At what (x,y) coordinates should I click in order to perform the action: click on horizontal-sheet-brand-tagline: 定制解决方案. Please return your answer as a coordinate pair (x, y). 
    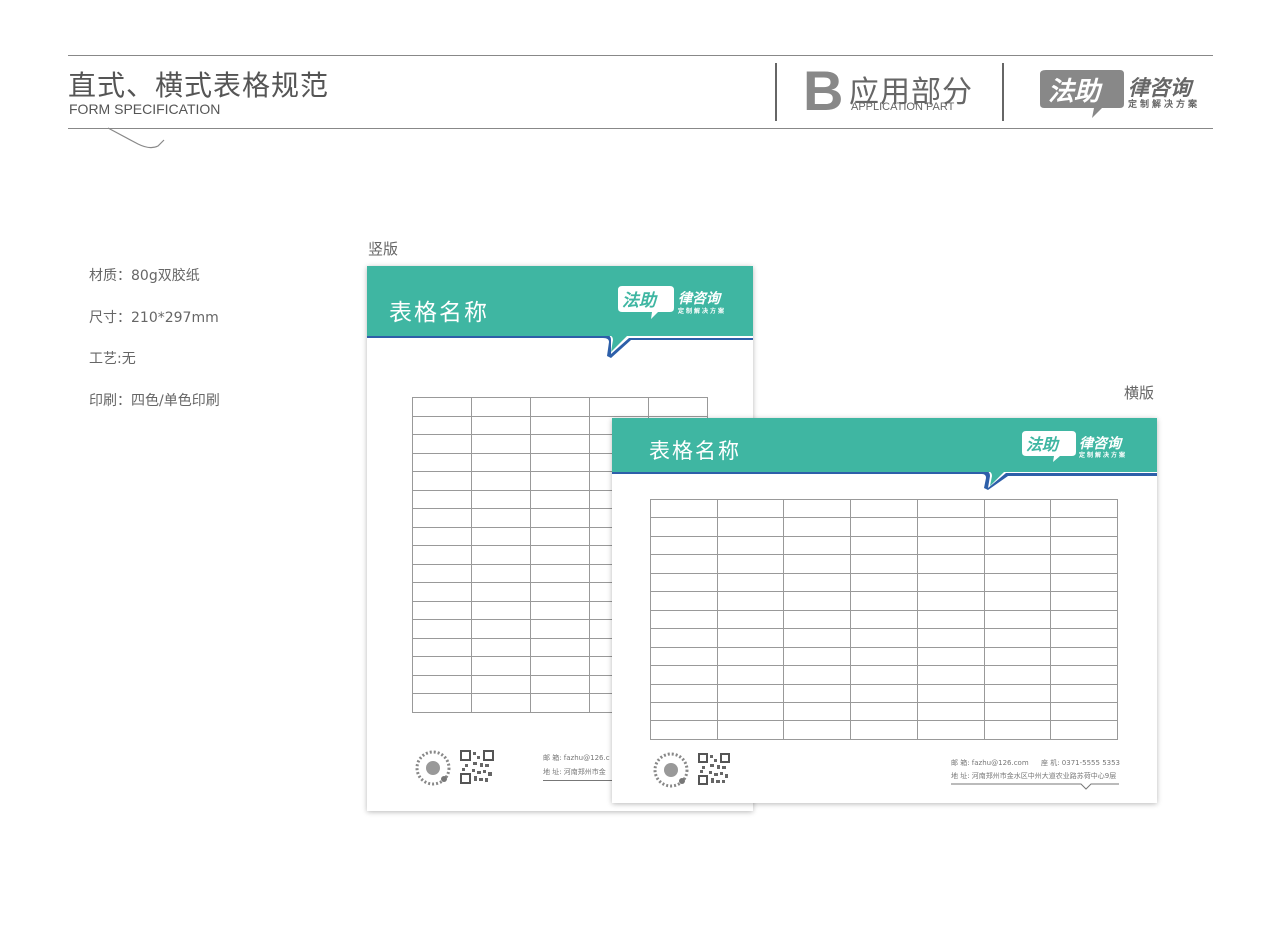
    Looking at the image, I should click on (1103, 455).